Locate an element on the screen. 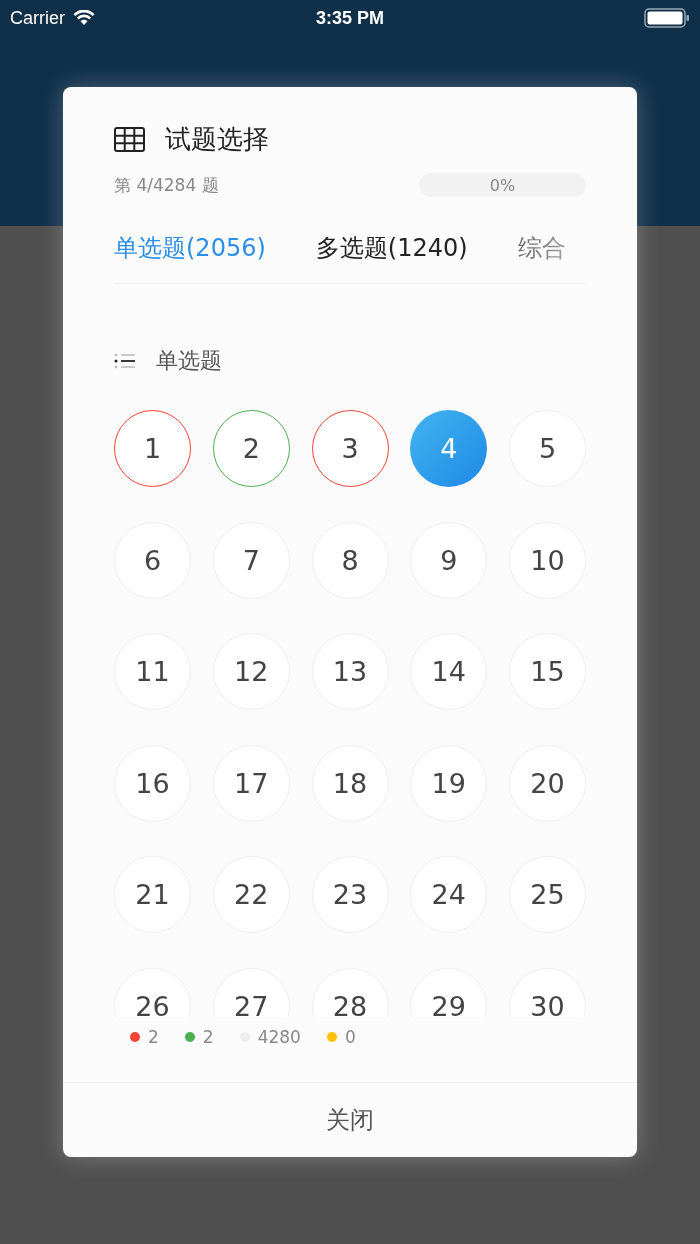 The width and height of the screenshot is (700, 1244). category-tab: 综合 is located at coordinates (541, 248).